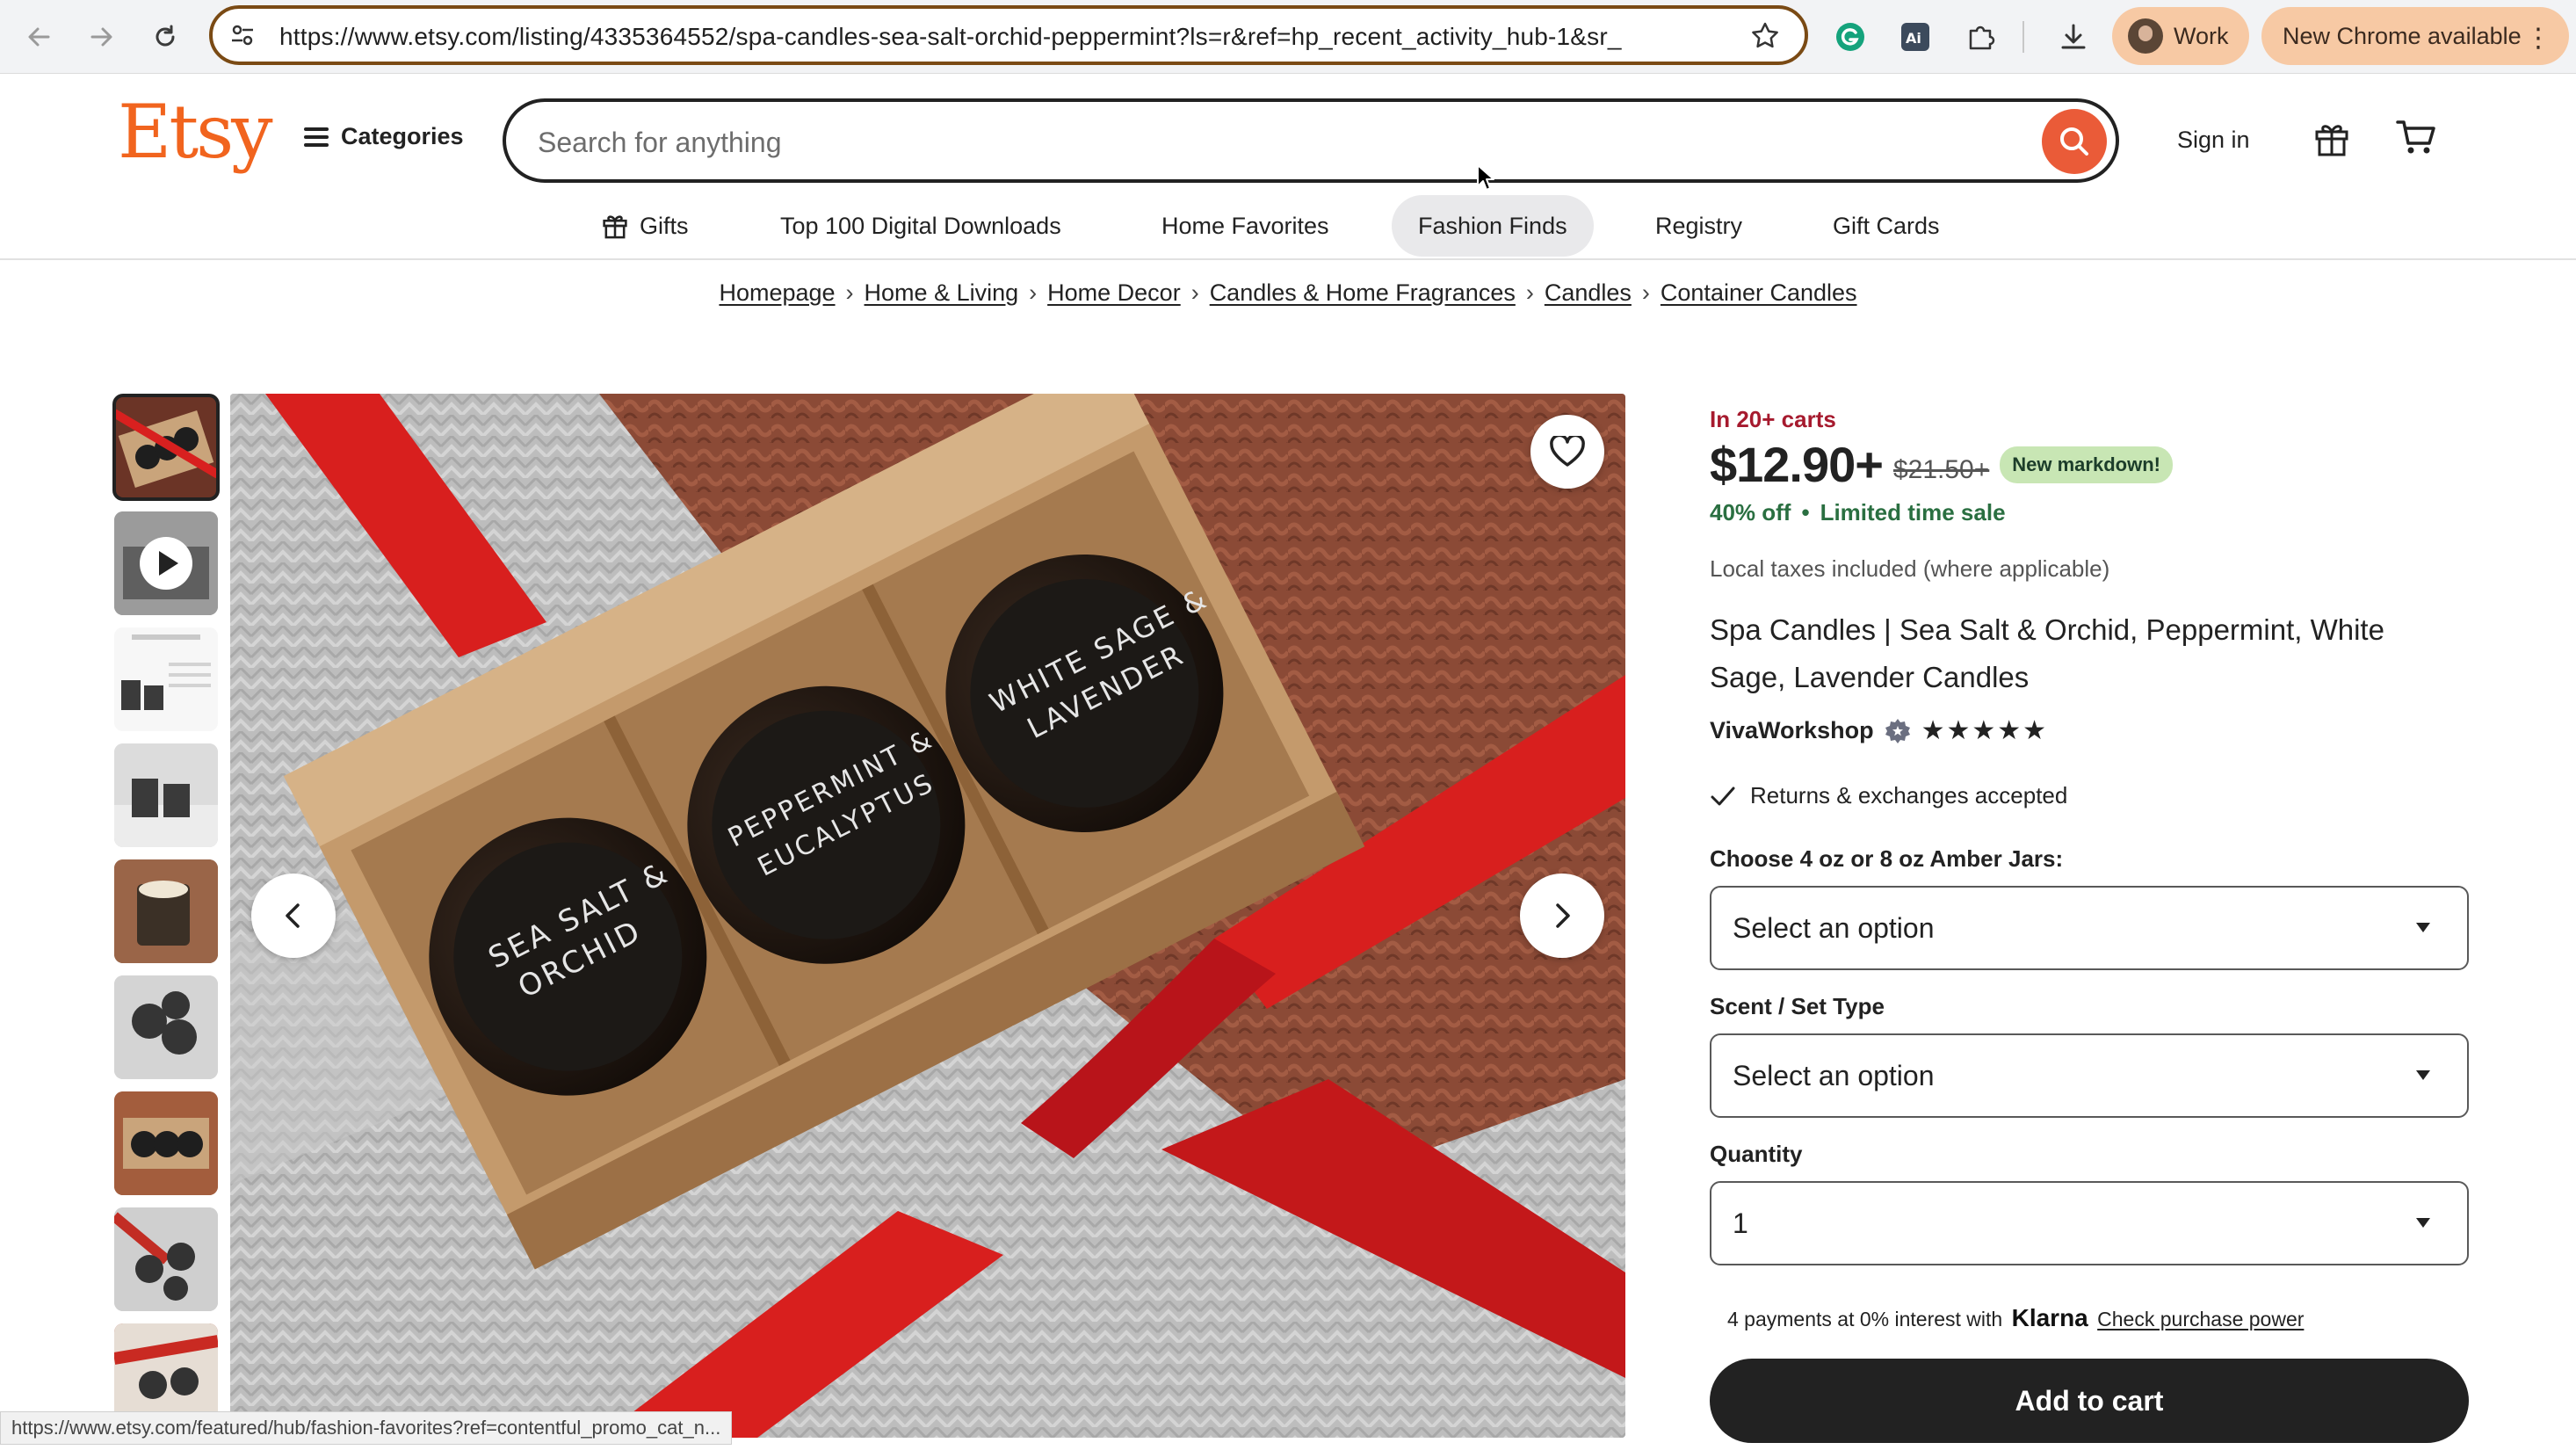 The height and width of the screenshot is (1450, 2576). Describe the element at coordinates (2200, 1319) in the screenshot. I see `check-purchase-power-link: Check purchase power` at that location.